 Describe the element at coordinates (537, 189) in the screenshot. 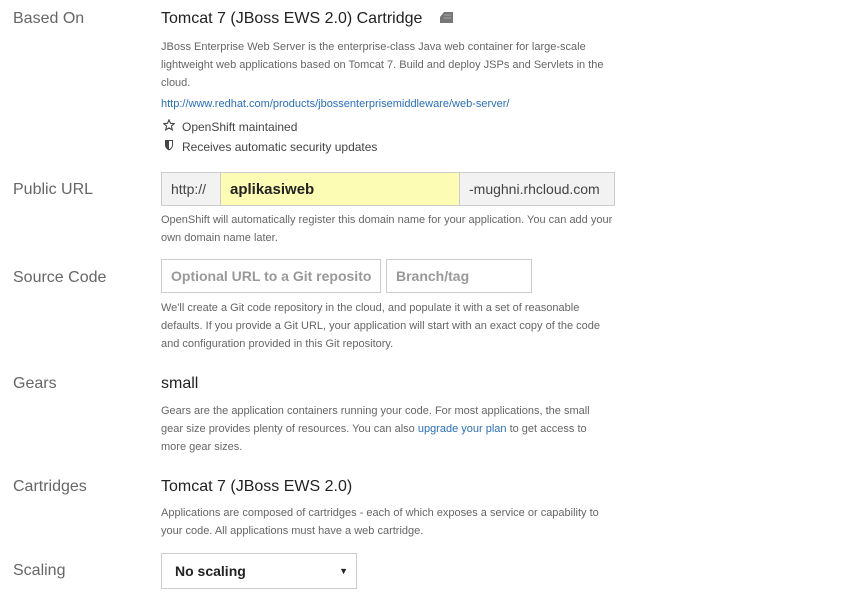

I see `url-suffix: -mughni.rhcloud.com` at that location.